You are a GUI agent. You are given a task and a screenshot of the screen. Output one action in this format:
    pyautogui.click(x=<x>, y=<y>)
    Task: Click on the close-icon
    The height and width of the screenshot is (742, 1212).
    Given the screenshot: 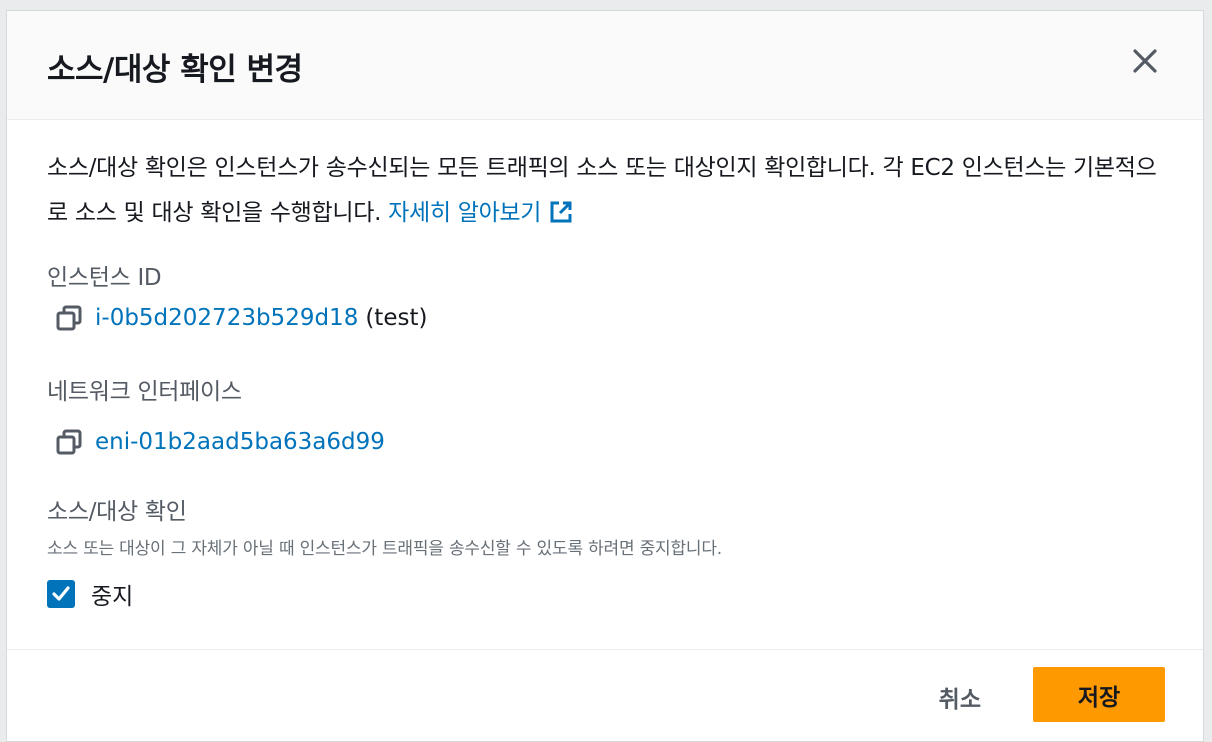 What is the action you would take?
    pyautogui.click(x=1145, y=61)
    